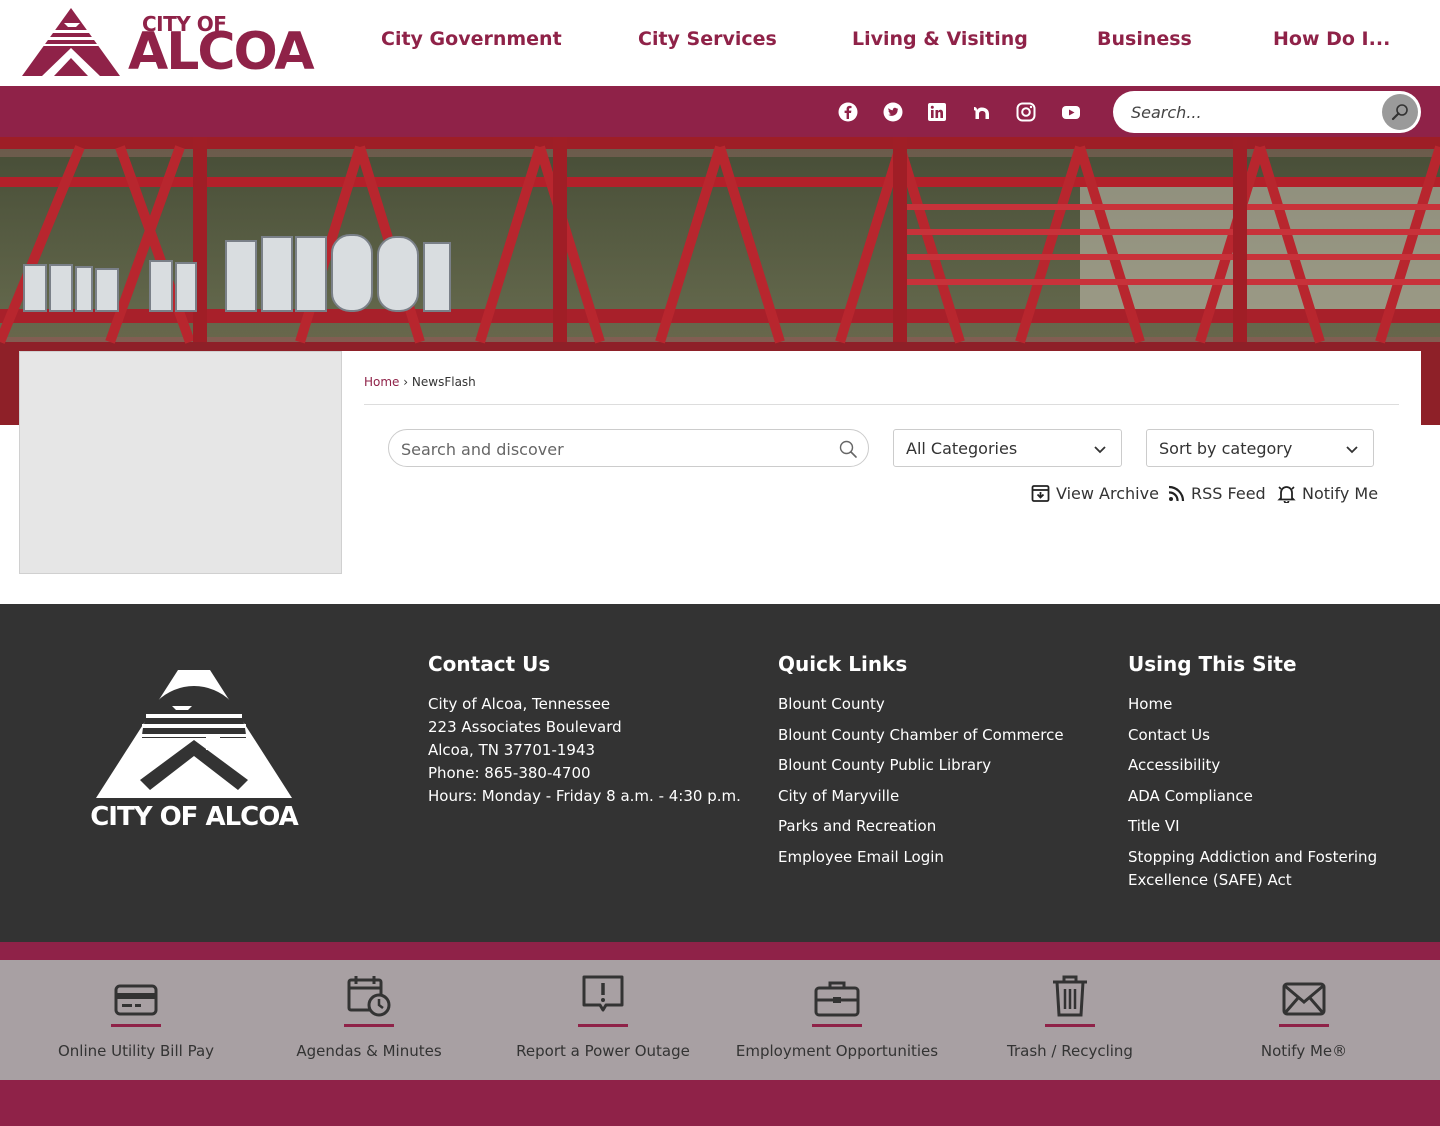 The height and width of the screenshot is (1126, 1440). Describe the element at coordinates (962, 448) in the screenshot. I see `category-select-value: All Categories` at that location.